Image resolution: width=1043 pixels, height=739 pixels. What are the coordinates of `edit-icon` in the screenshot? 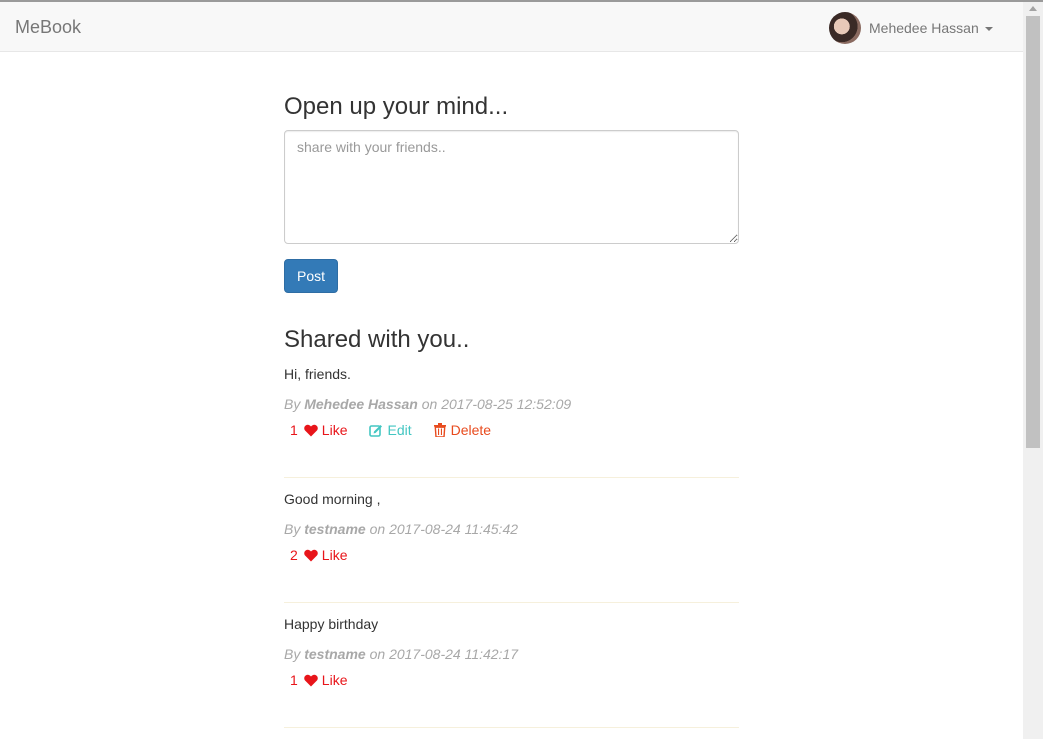 It's located at (376, 431).